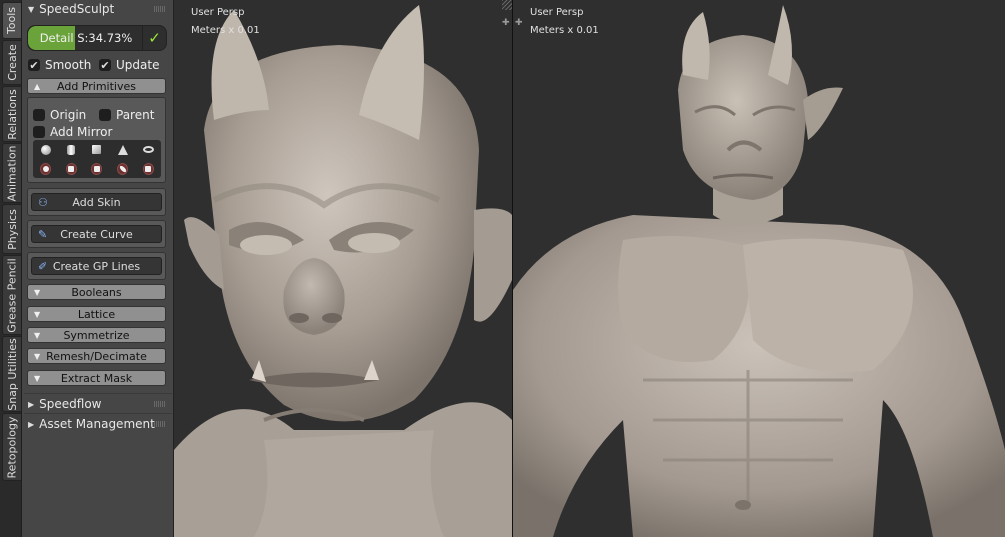  I want to click on checkmark-icon: ✓, so click(154, 38).